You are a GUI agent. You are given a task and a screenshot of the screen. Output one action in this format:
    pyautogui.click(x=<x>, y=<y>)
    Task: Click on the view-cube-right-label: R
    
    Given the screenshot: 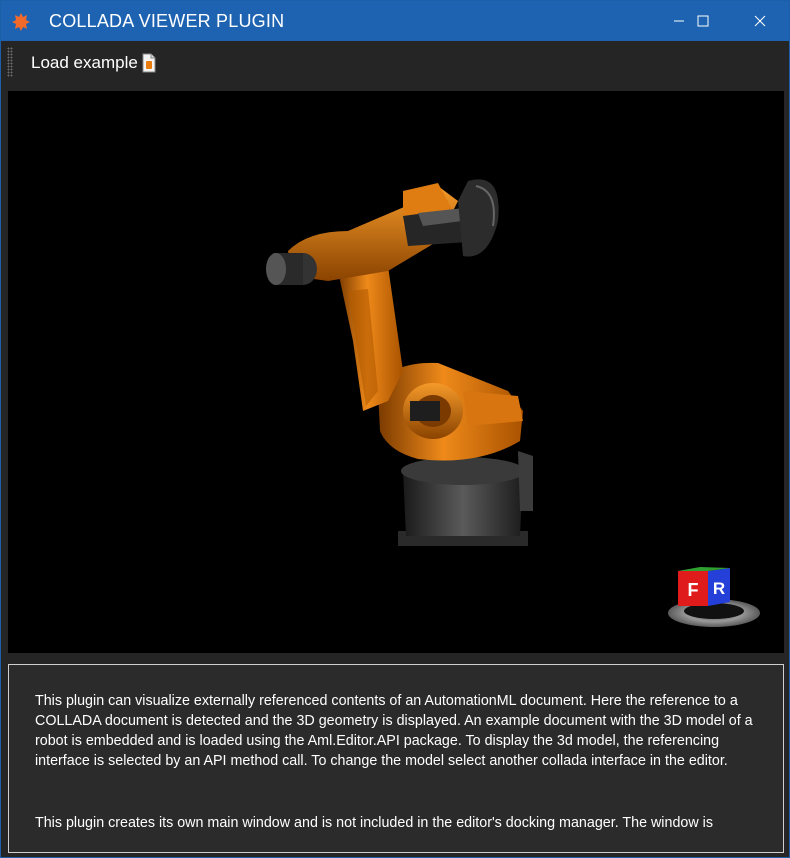 What is the action you would take?
    pyautogui.click(x=719, y=588)
    